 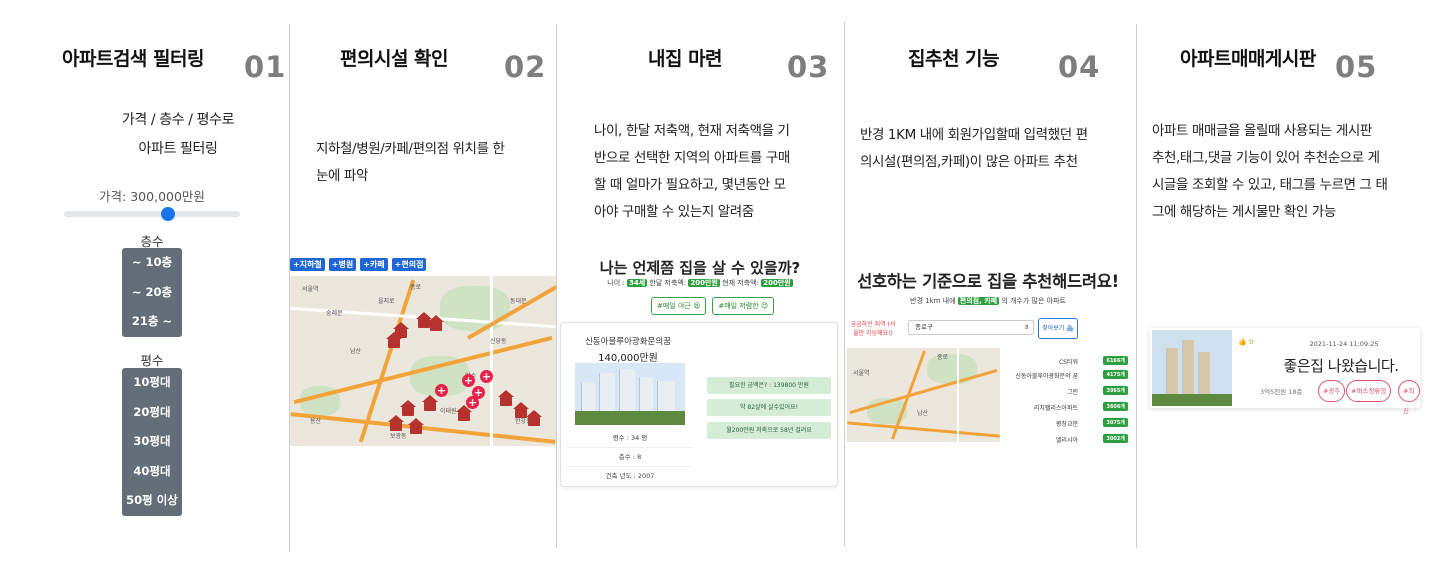 I want to click on apartment-floor: 층수 : 8, so click(x=630, y=457).